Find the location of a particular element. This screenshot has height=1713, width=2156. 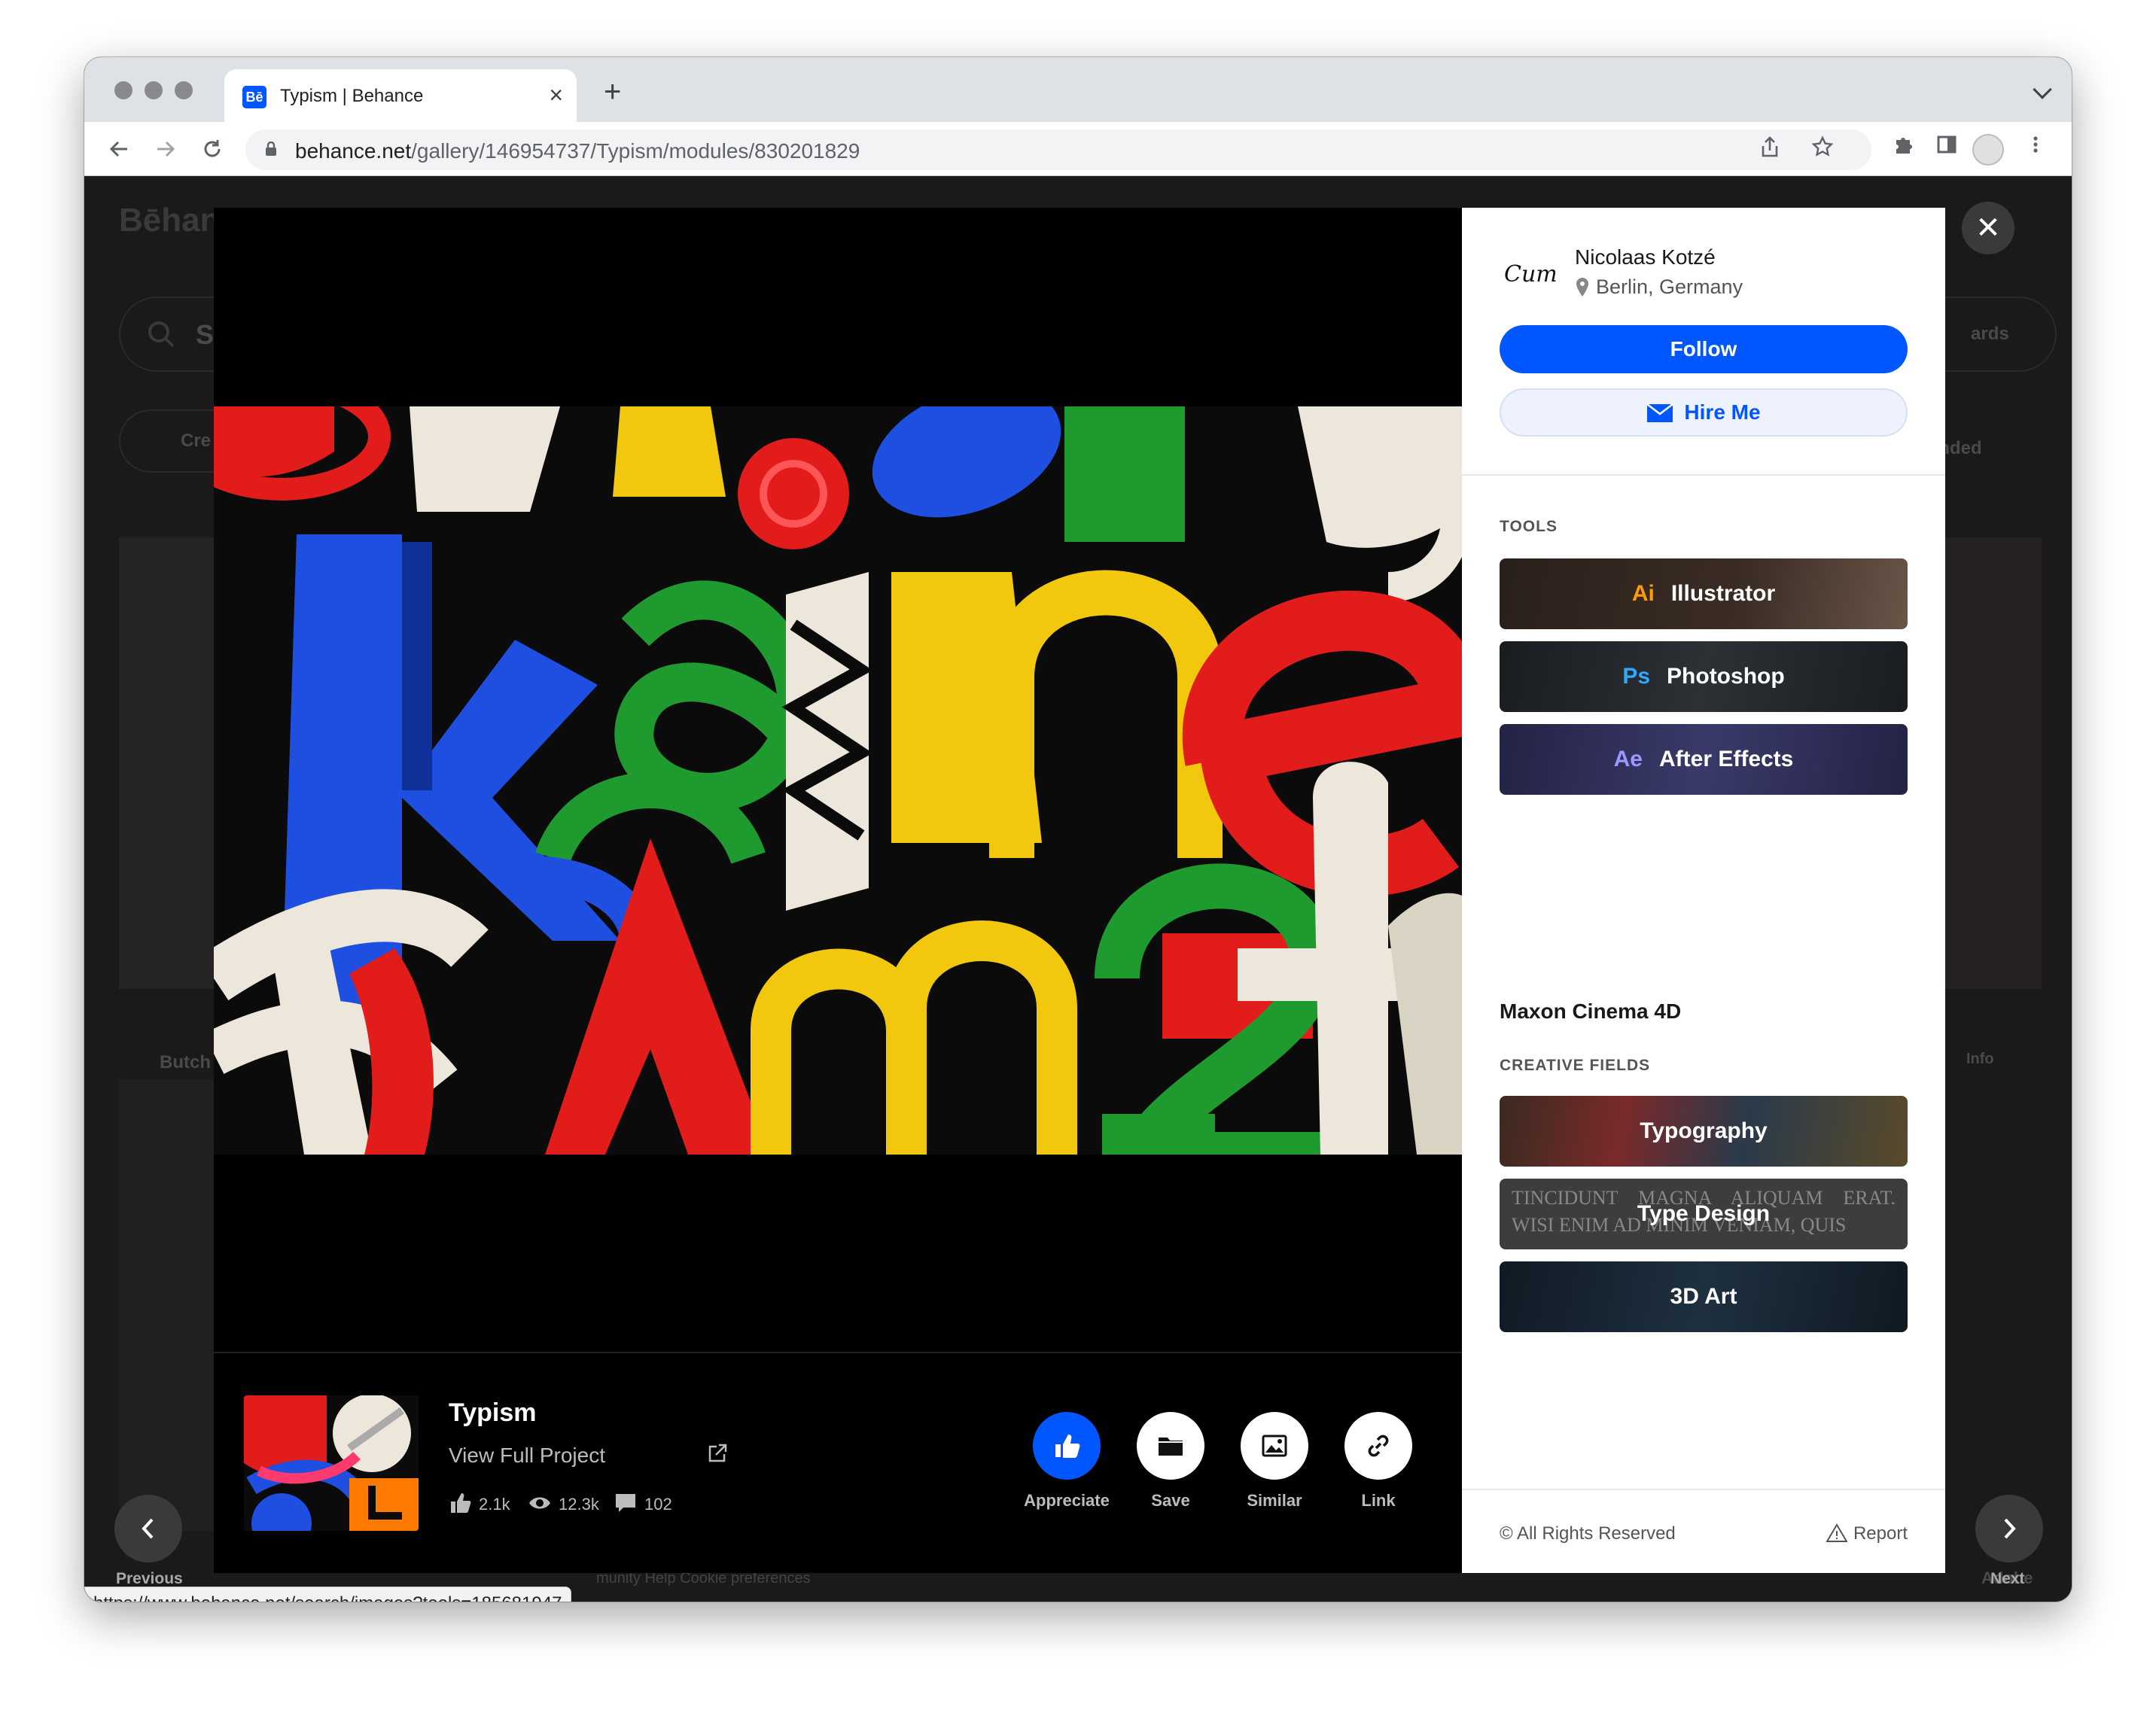

link-button is located at coordinates (1378, 1446).